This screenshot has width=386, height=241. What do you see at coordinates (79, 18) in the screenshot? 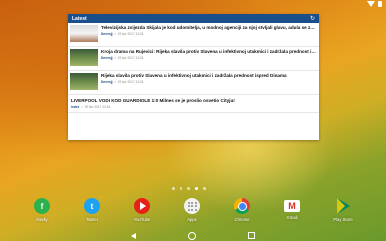
I see `widget-title: Latest` at bounding box center [79, 18].